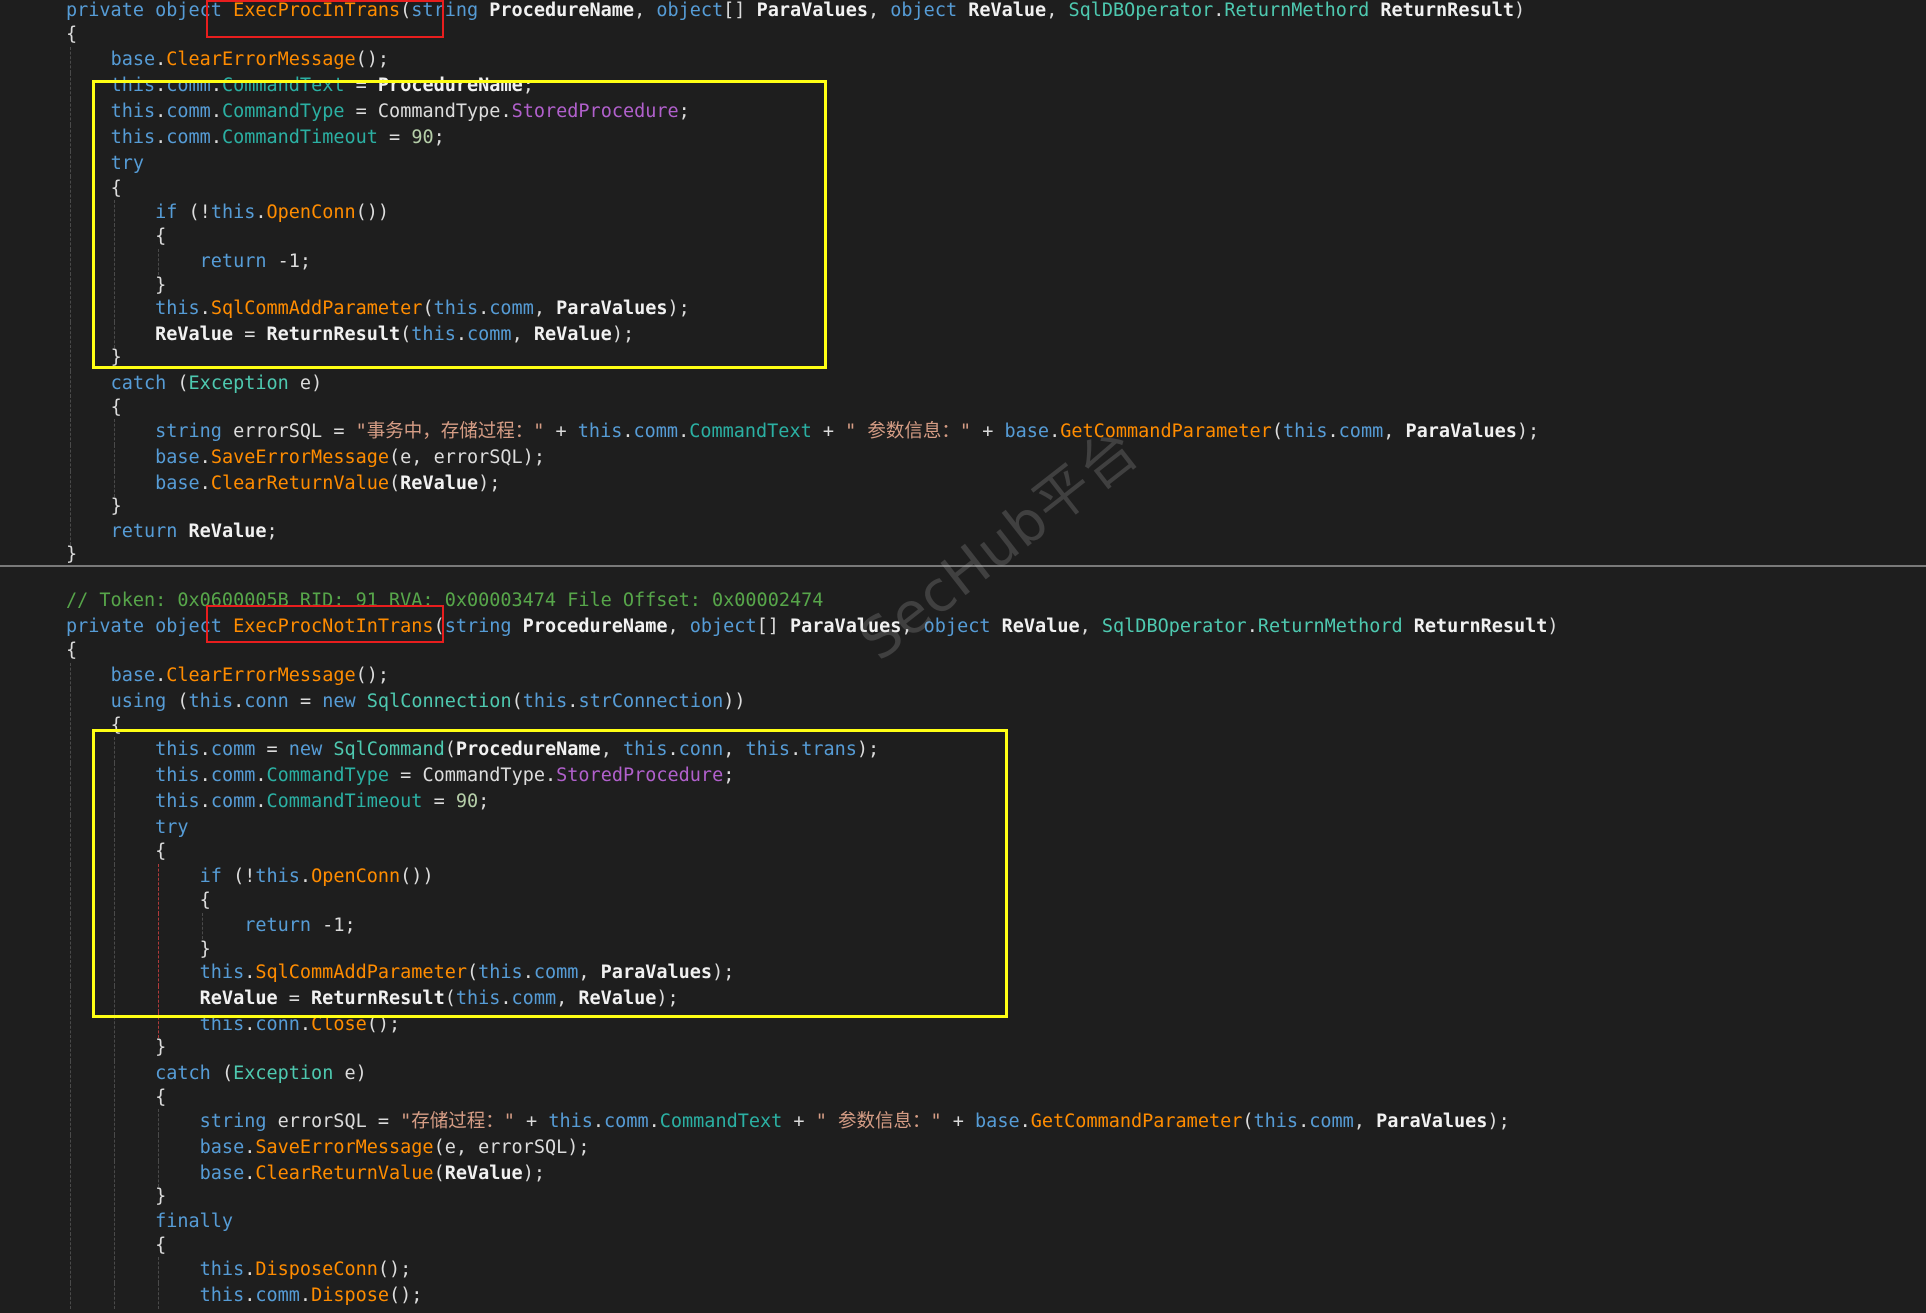 The width and height of the screenshot is (1926, 1313). What do you see at coordinates (300, 457) in the screenshot?
I see `method-name: SaveErrorMessage` at bounding box center [300, 457].